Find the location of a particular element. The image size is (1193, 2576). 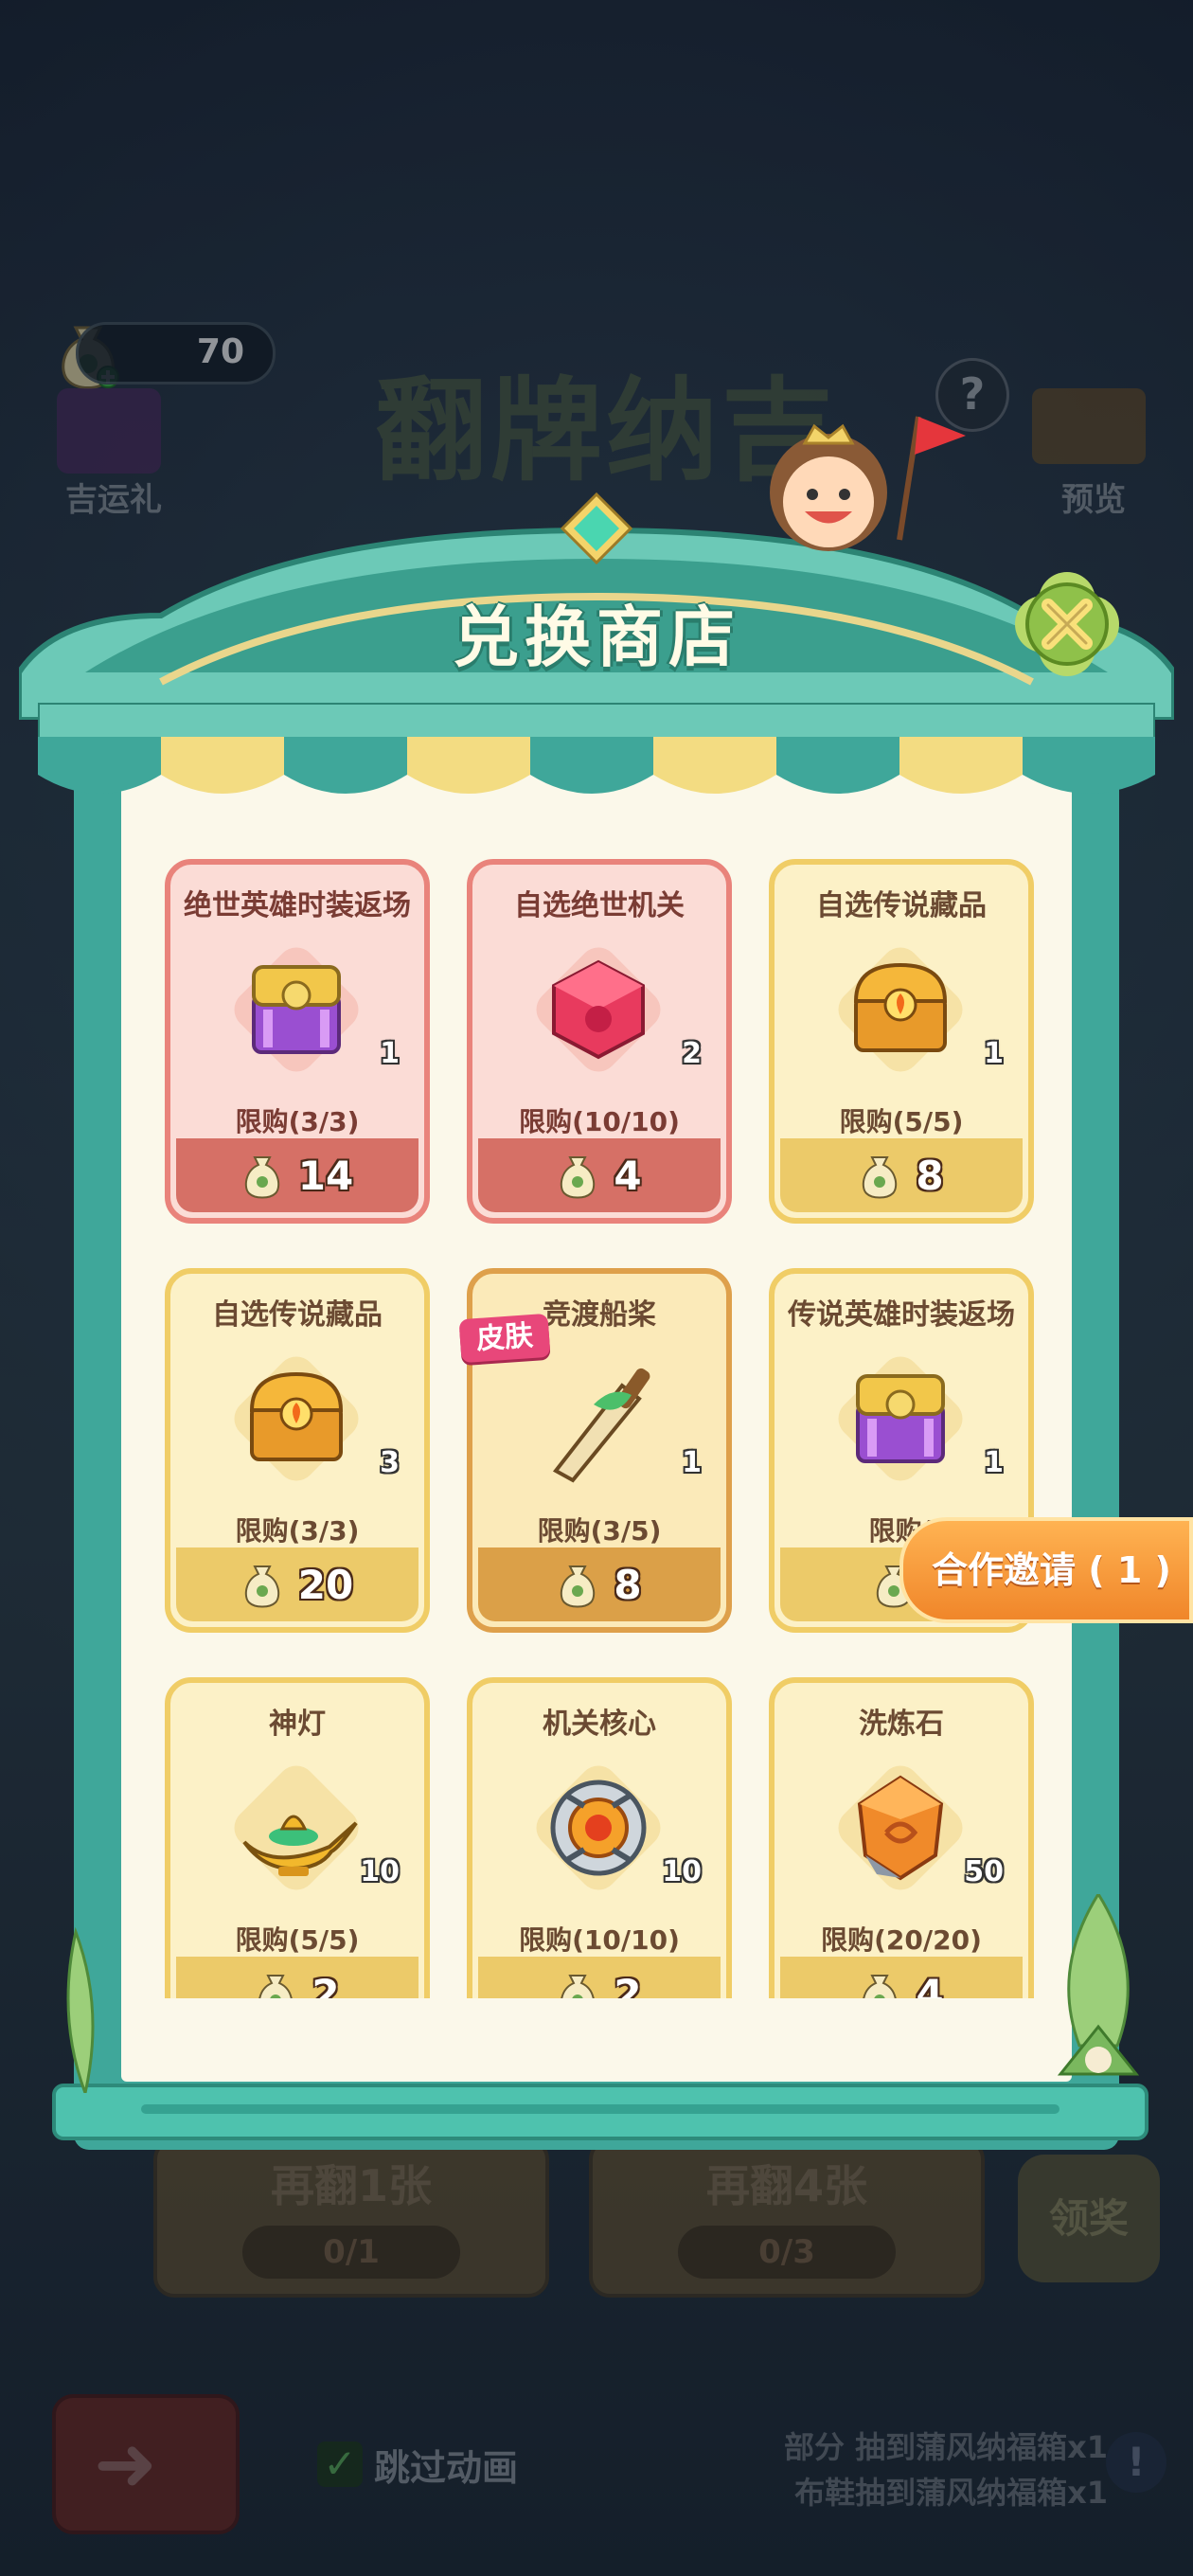

item-quantity: 2 is located at coordinates (692, 1053).